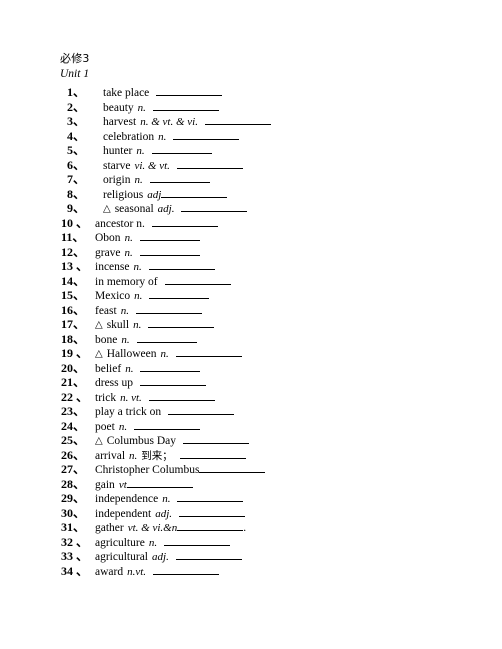  I want to click on vocab-item-entry: arrival n. 到来；, so click(134, 456).